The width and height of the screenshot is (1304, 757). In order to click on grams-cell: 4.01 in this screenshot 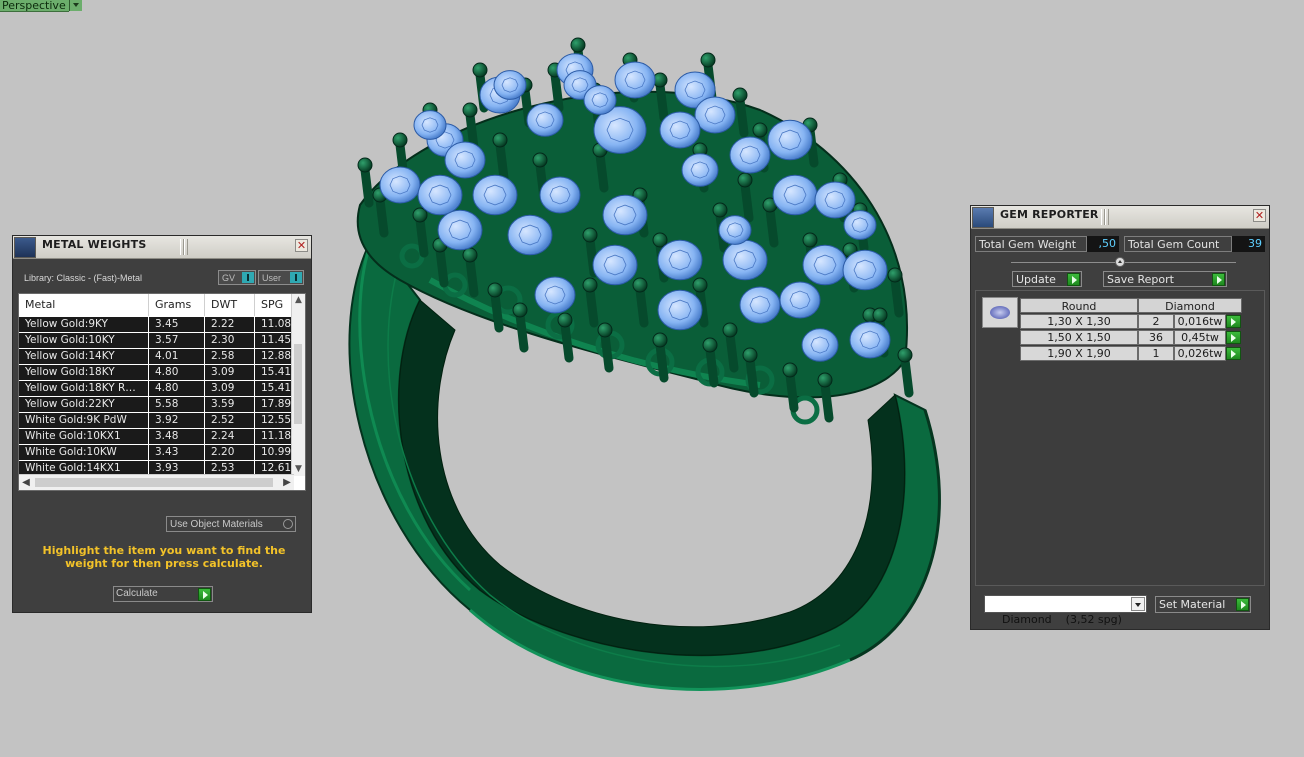, I will do `click(176, 356)`.